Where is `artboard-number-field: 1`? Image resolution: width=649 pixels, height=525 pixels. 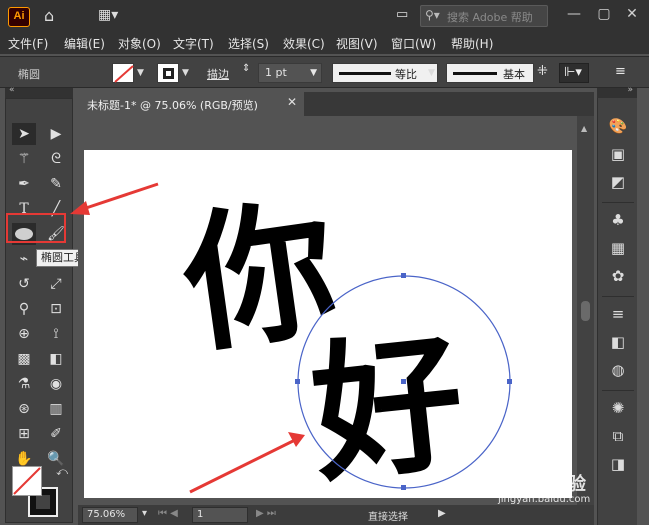 artboard-number-field: 1 is located at coordinates (220, 515).